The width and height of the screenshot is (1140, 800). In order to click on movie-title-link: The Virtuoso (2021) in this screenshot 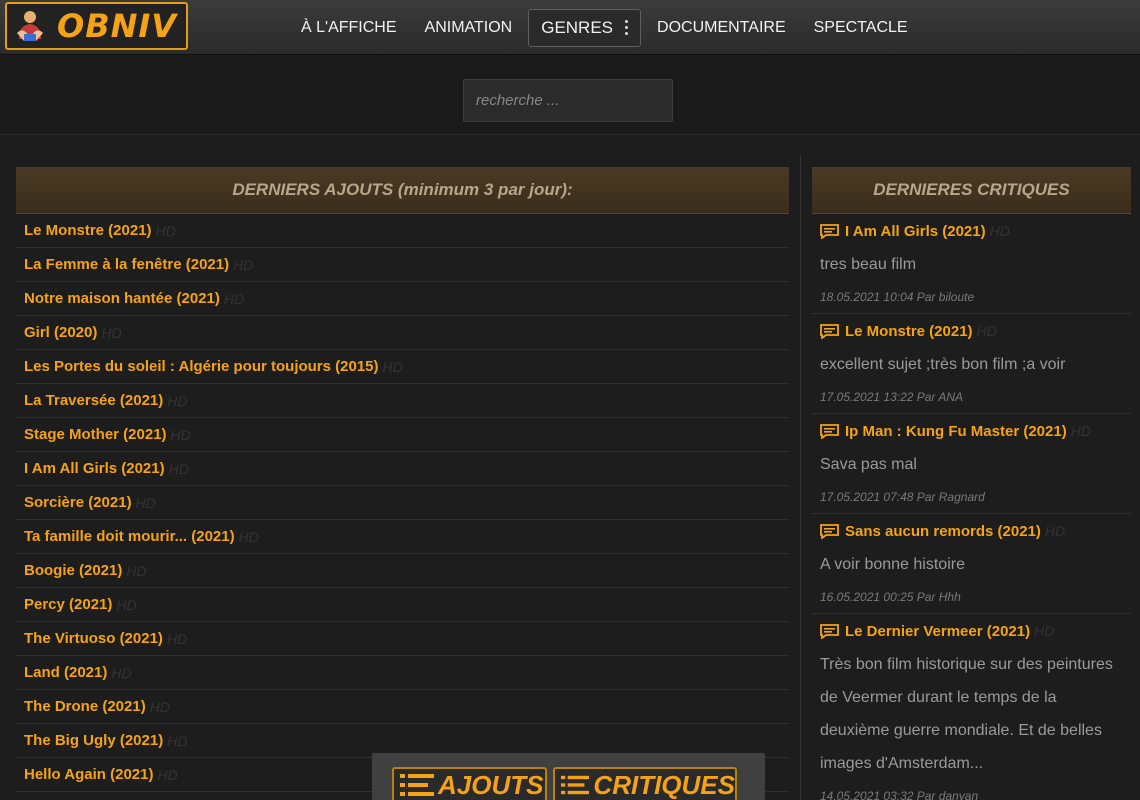, I will do `click(93, 638)`.